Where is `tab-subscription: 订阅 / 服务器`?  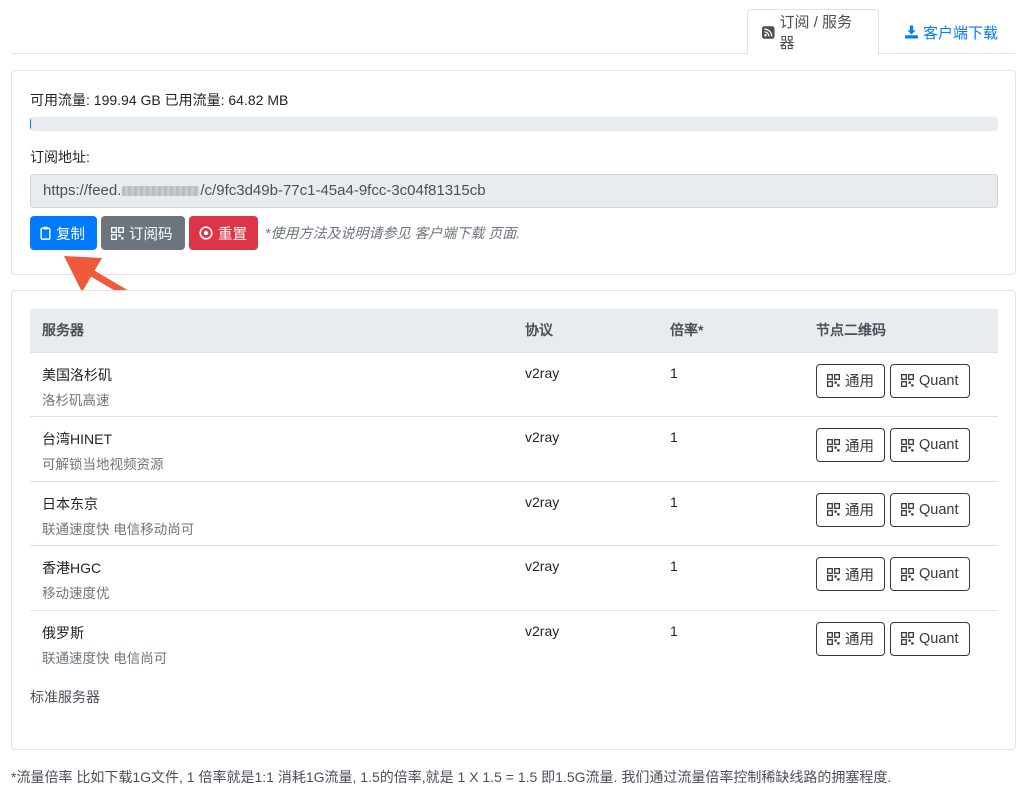 tab-subscription: 订阅 / 服务器 is located at coordinates (813, 32).